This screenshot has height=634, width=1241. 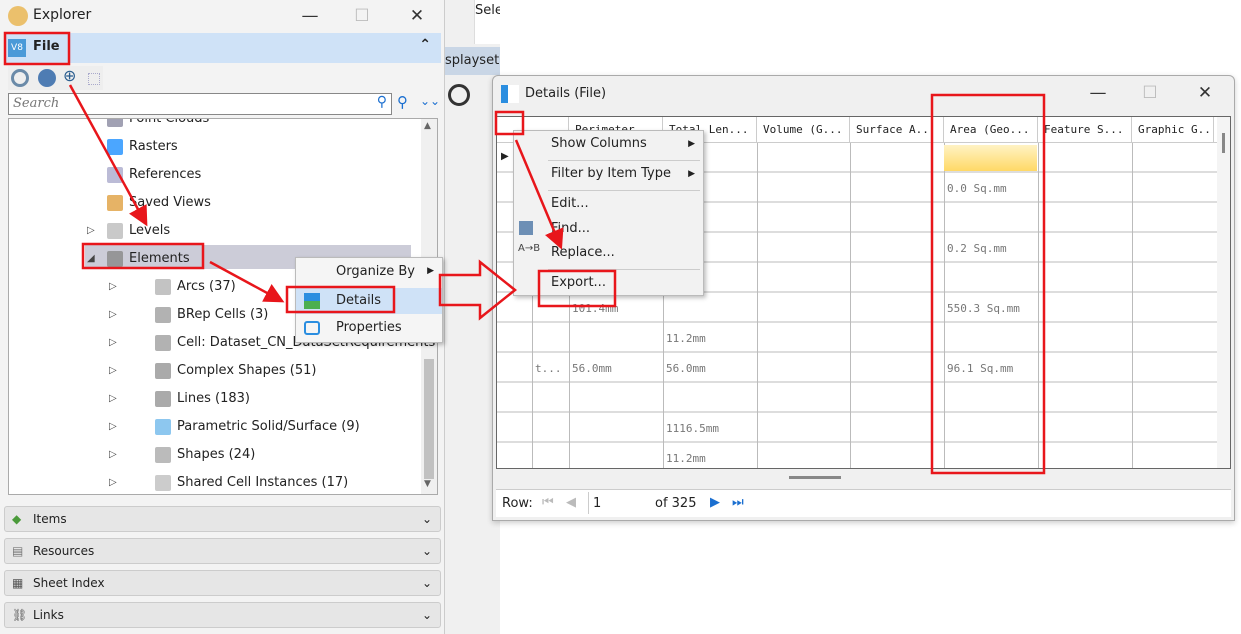 What do you see at coordinates (478, 290) in the screenshot?
I see `big-arrow-icon` at bounding box center [478, 290].